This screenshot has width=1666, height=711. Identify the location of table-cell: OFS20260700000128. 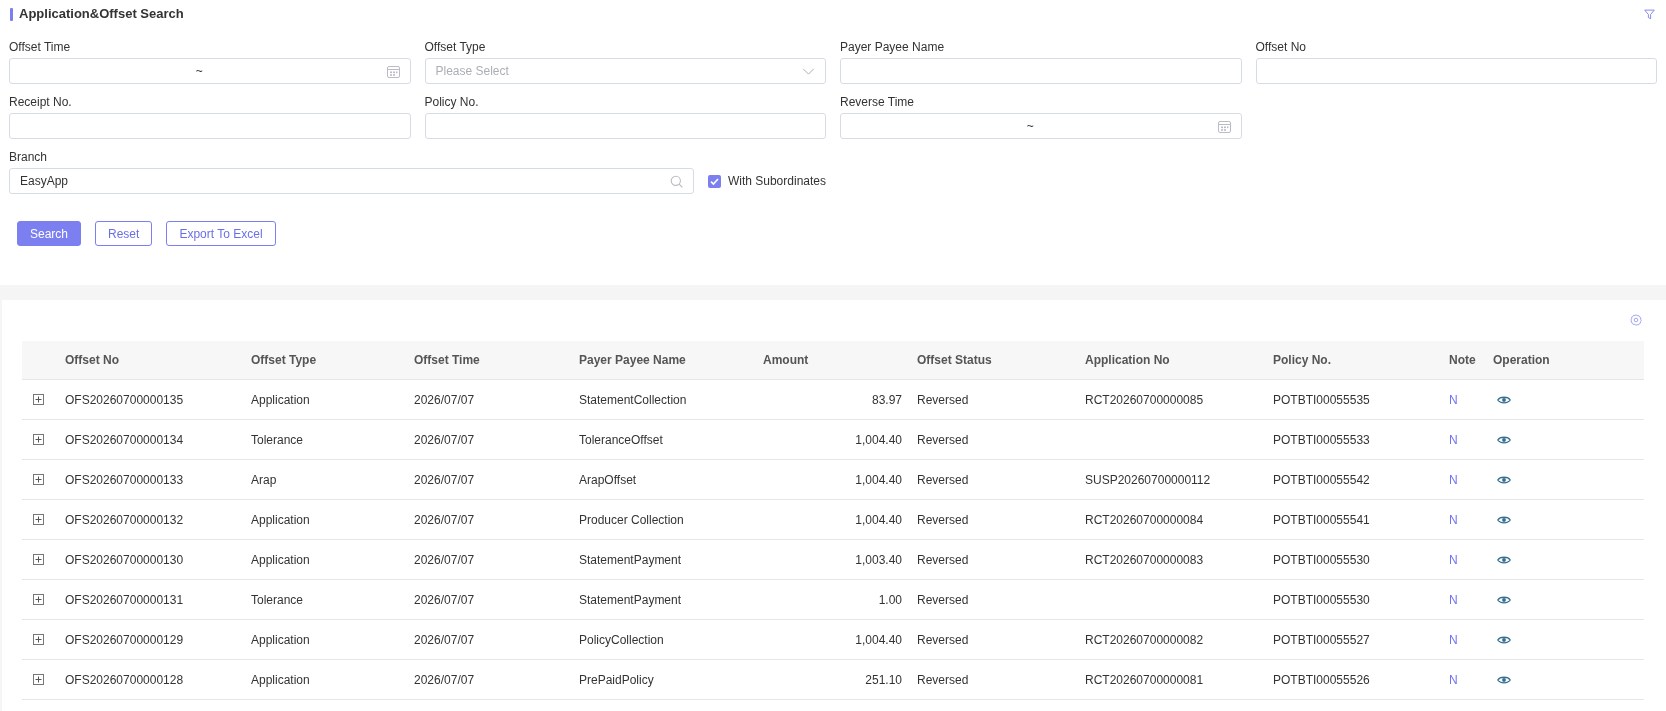
(150, 679).